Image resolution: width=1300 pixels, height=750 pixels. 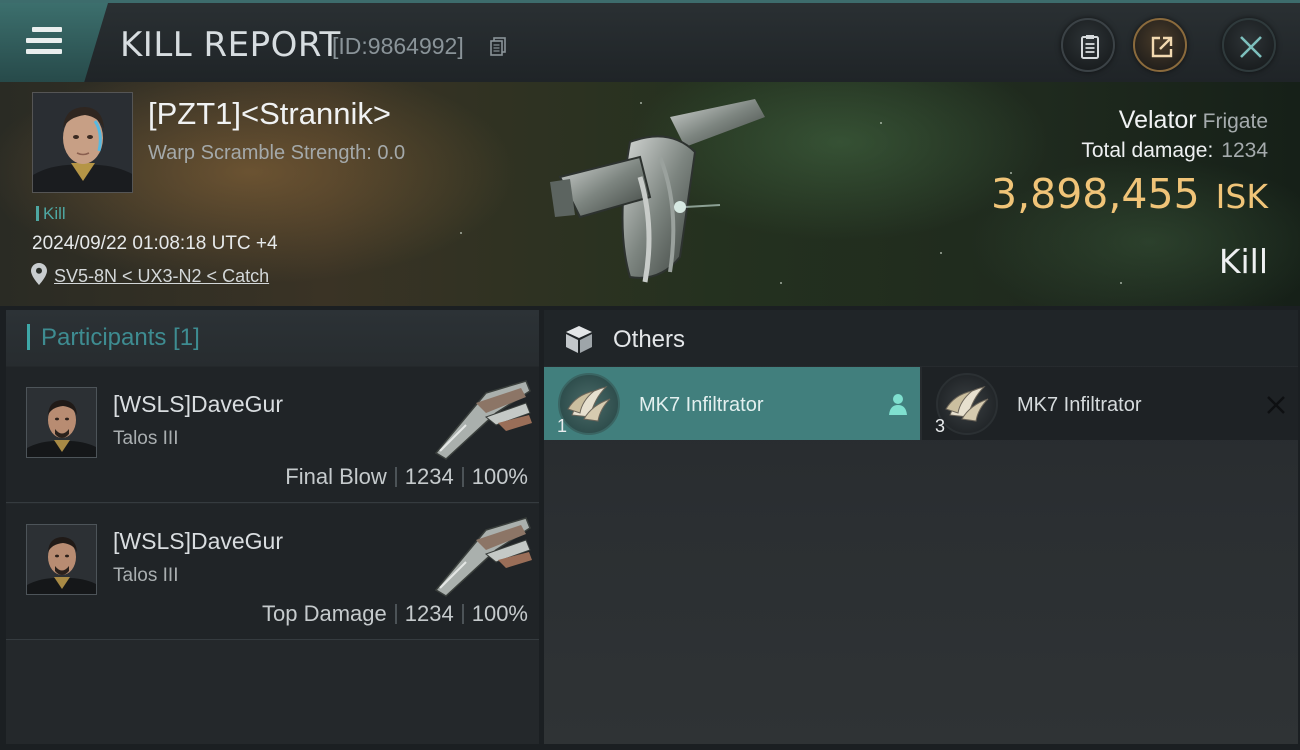 I want to click on item-quantity: 1, so click(x=562, y=426).